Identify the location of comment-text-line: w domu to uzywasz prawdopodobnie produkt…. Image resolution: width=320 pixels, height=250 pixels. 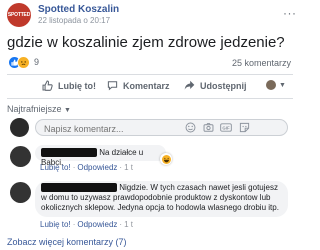
(156, 197).